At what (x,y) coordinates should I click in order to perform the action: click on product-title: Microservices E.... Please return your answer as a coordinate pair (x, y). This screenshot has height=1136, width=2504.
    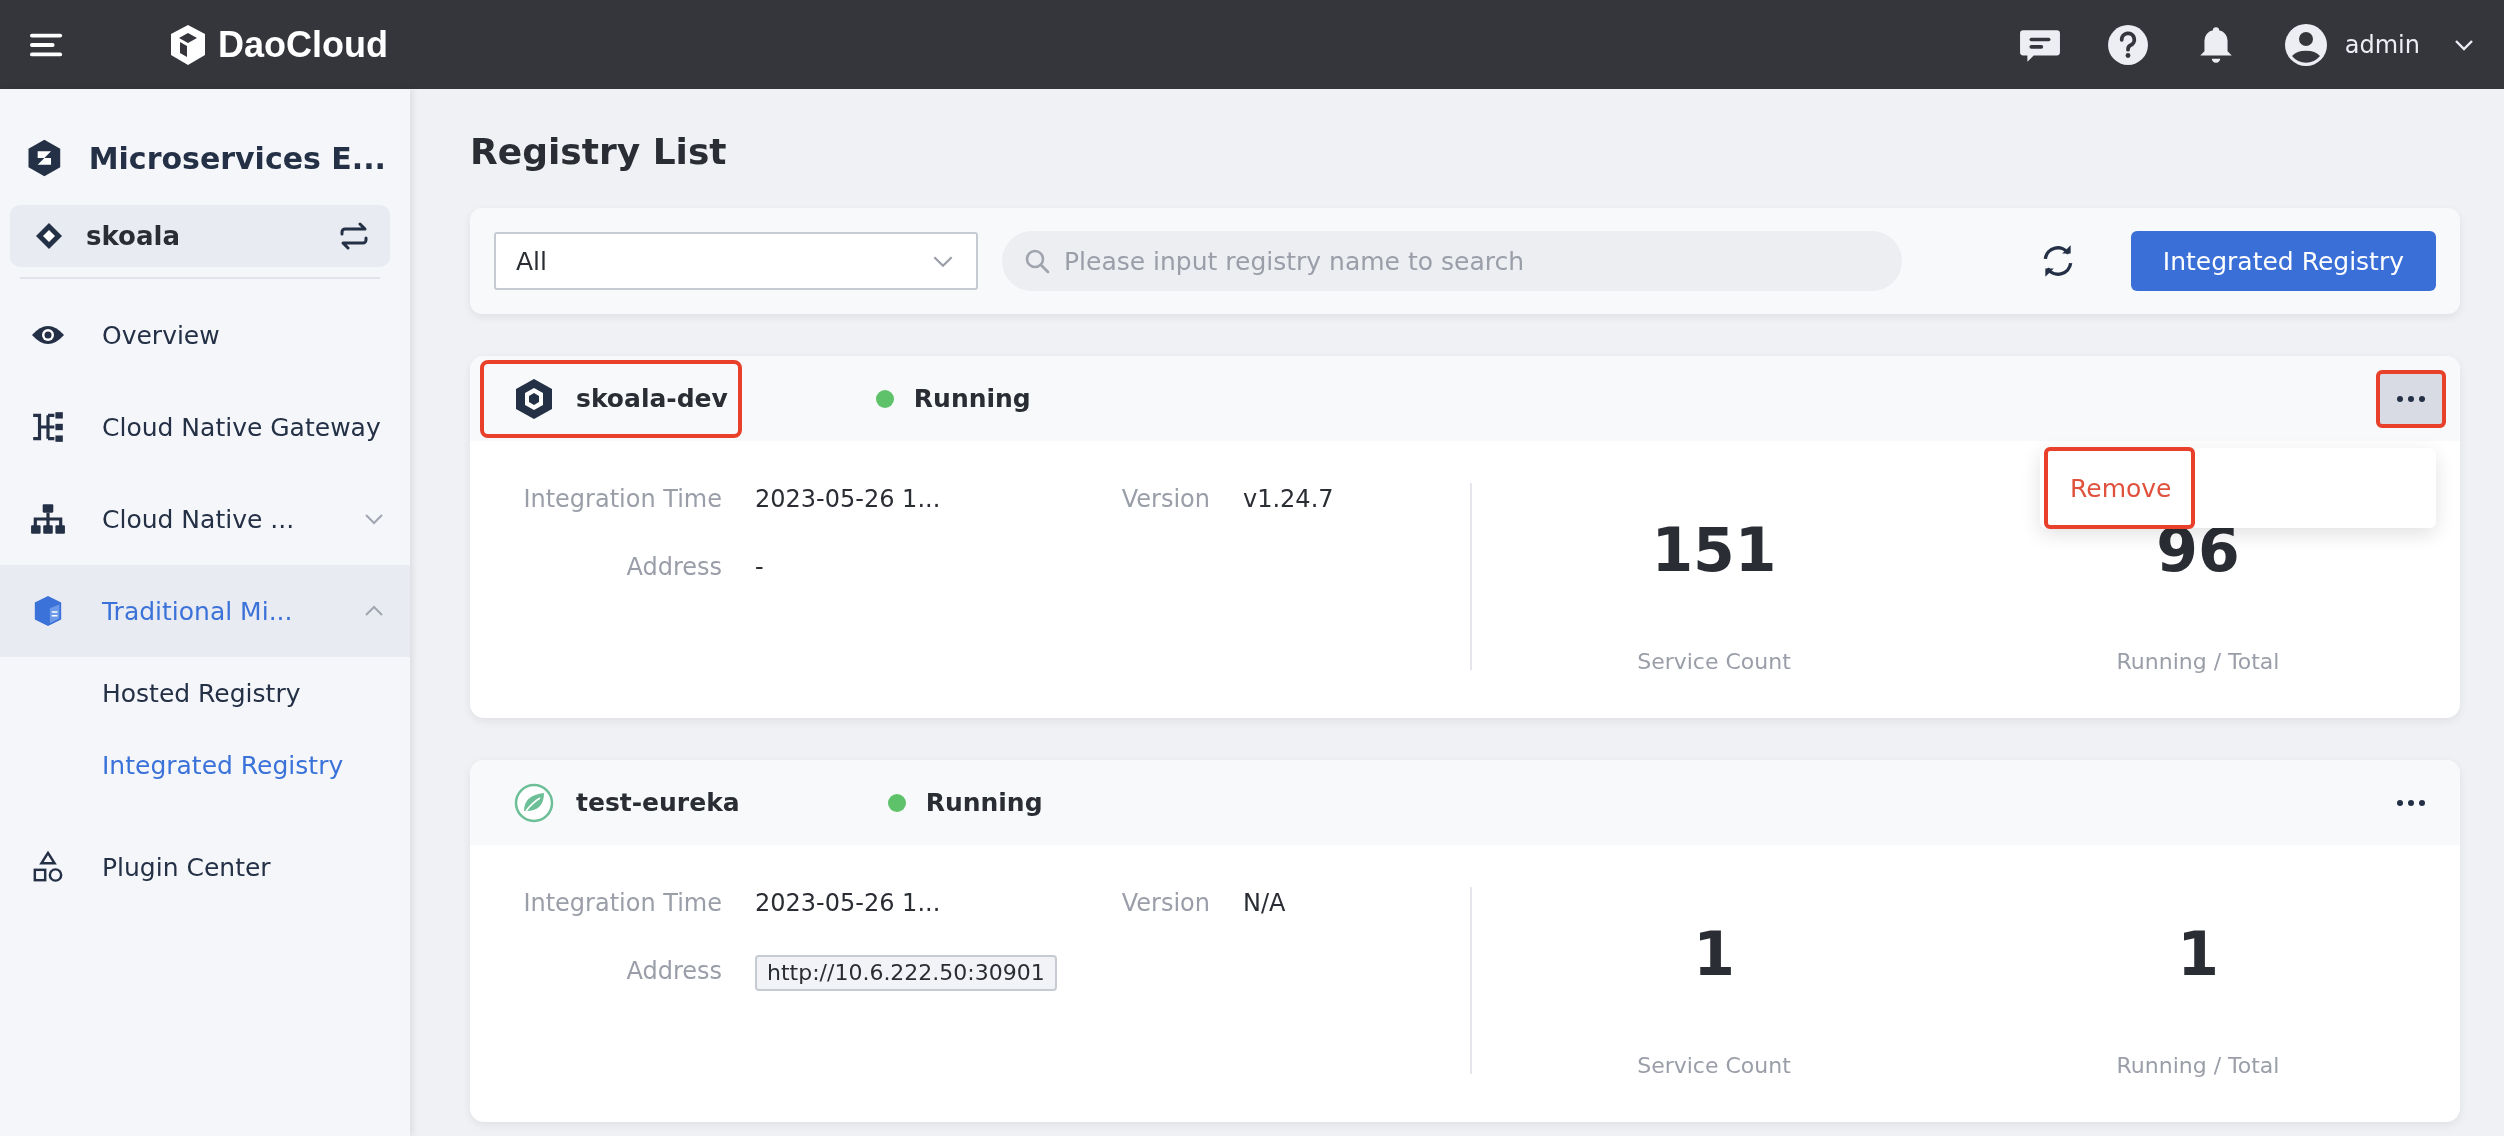
    Looking at the image, I should click on (237, 158).